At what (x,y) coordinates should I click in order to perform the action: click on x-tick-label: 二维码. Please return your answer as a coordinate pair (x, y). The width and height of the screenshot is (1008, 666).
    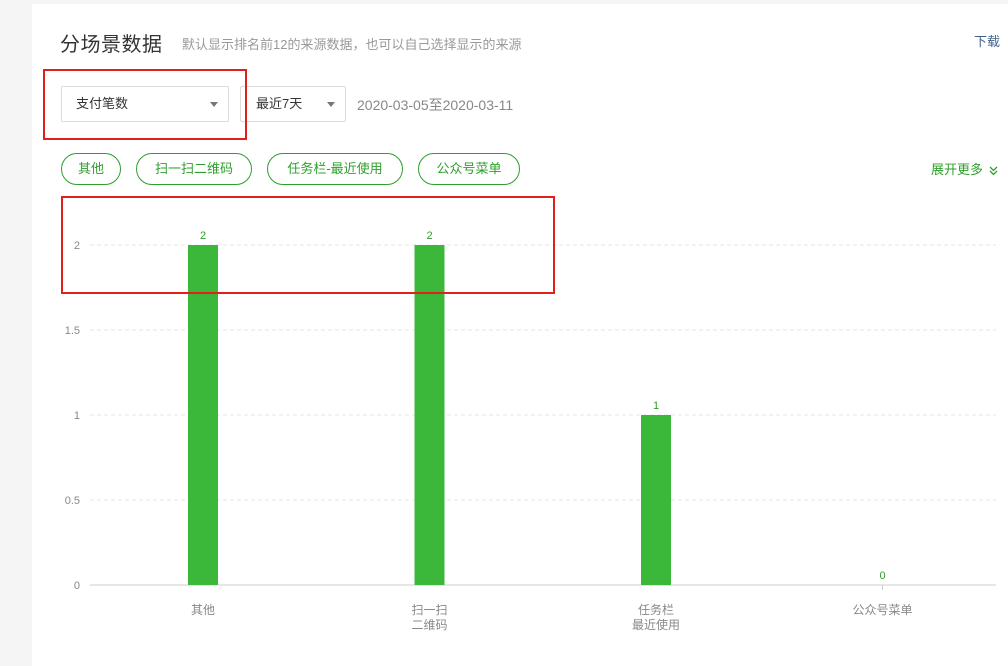
    Looking at the image, I should click on (429, 625).